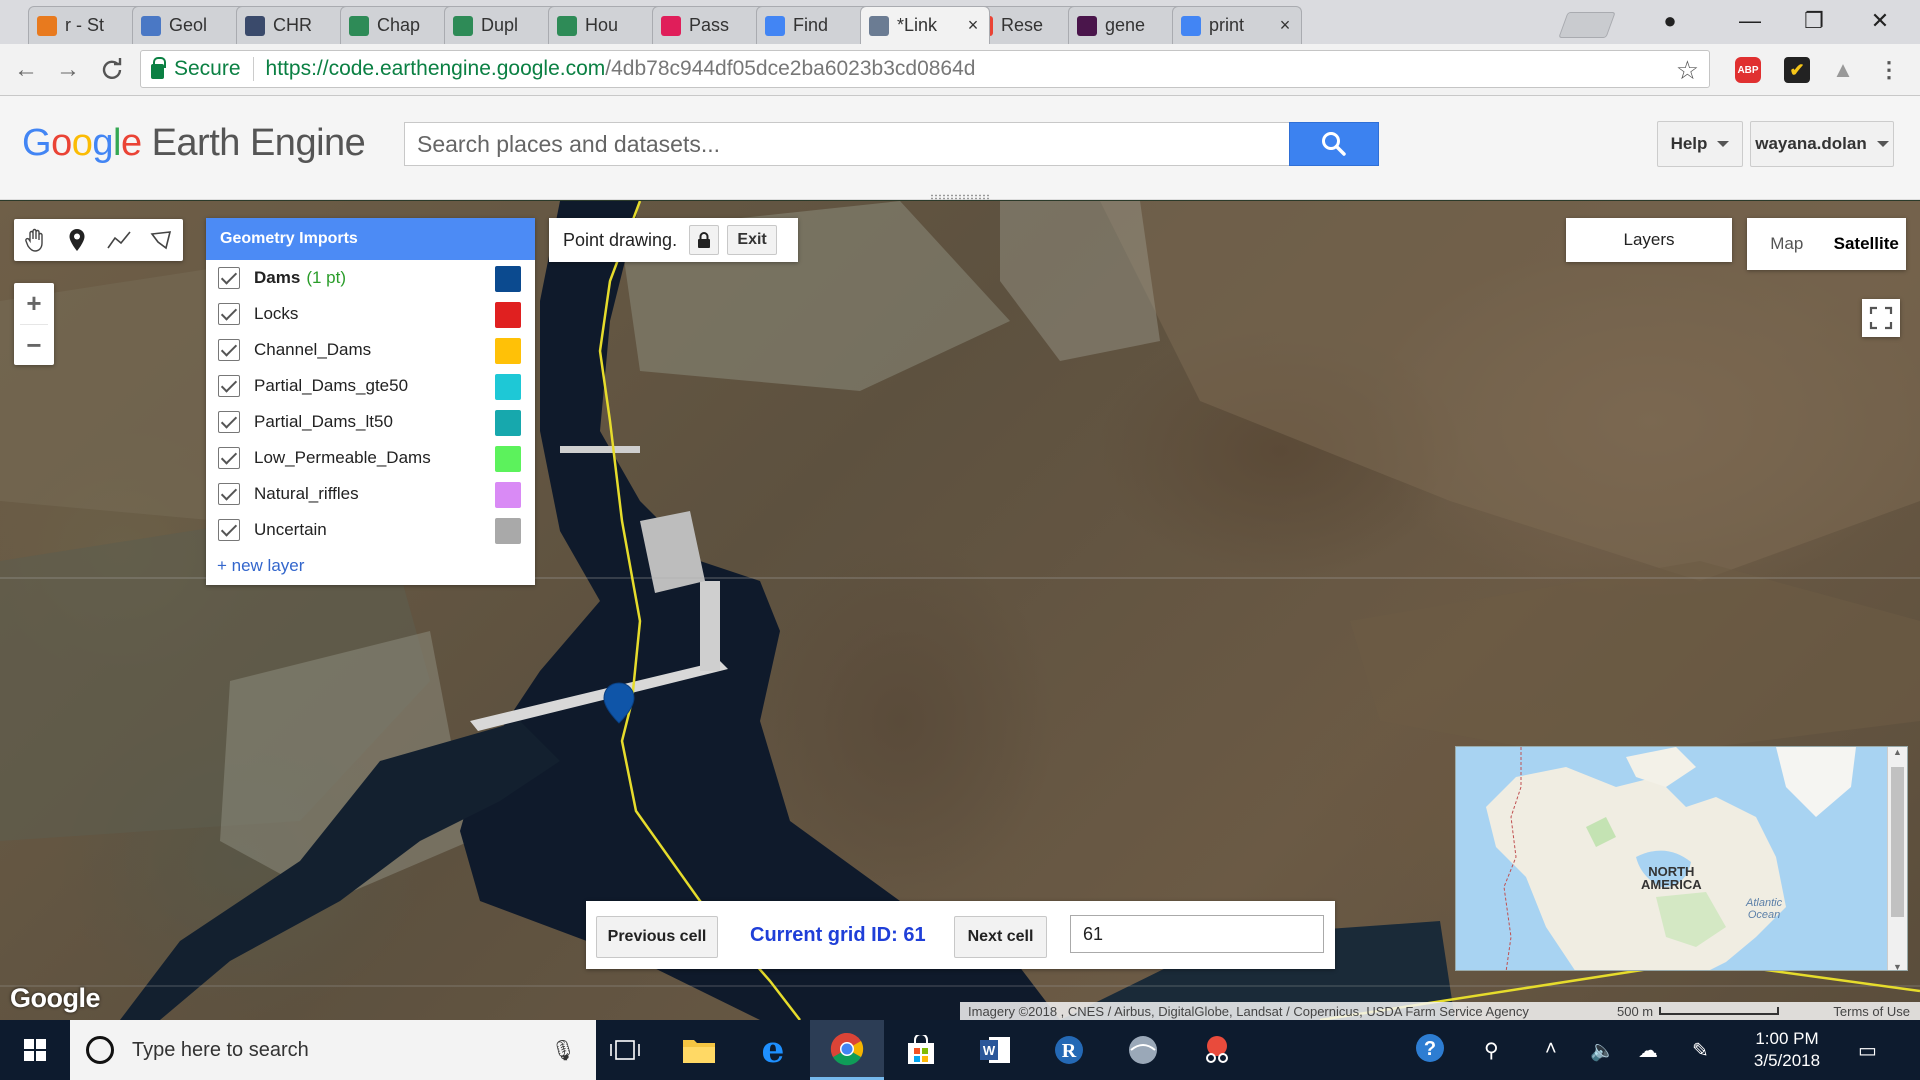  Describe the element at coordinates (34, 303) in the screenshot. I see `zoom-in-button: +` at that location.